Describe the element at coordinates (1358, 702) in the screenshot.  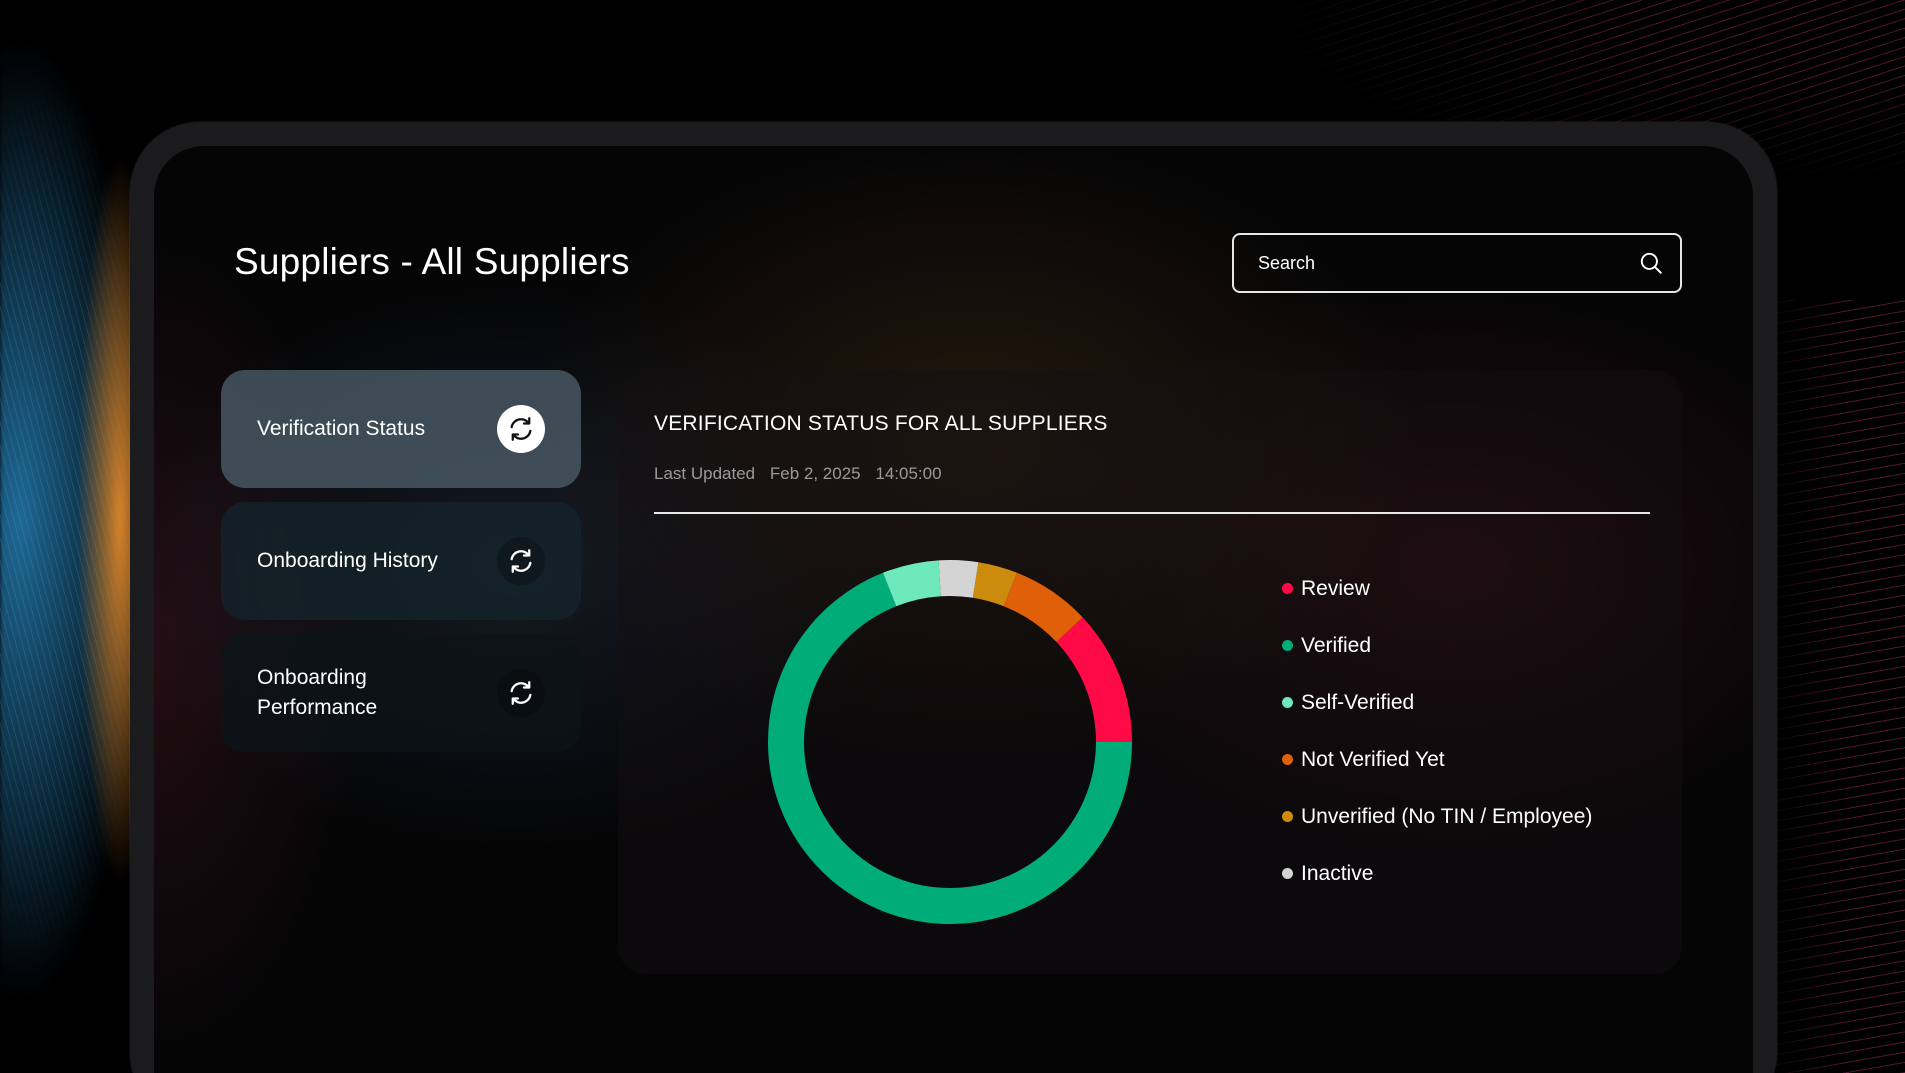
I see `legend-label: Self-Verified` at that location.